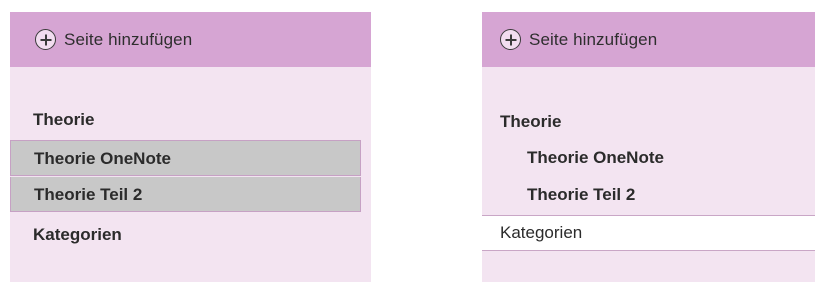  I want to click on subpage-item-theorie-teil-2: Theorie Teil 2, so click(648, 194).